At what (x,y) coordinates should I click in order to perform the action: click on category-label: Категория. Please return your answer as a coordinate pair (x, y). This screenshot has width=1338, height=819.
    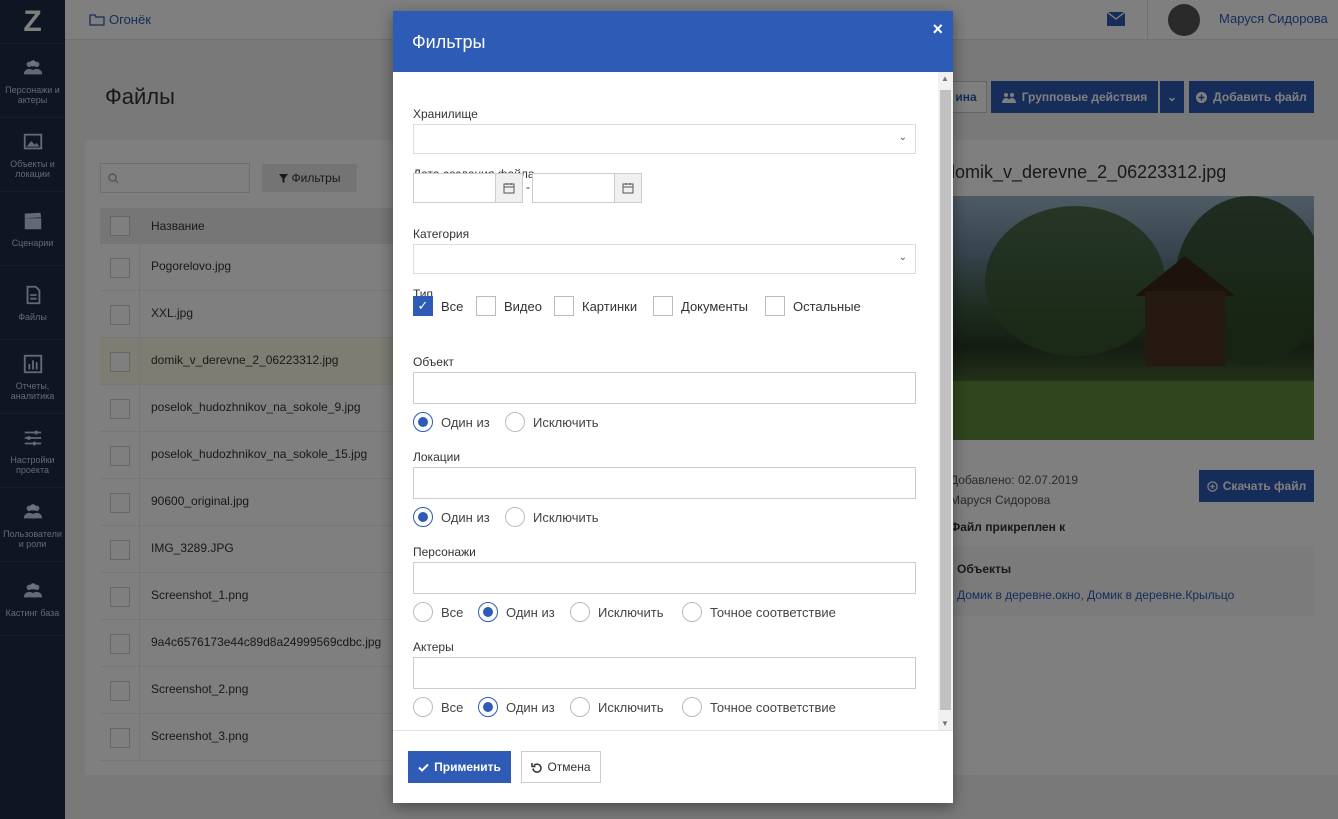
    Looking at the image, I should click on (441, 234).